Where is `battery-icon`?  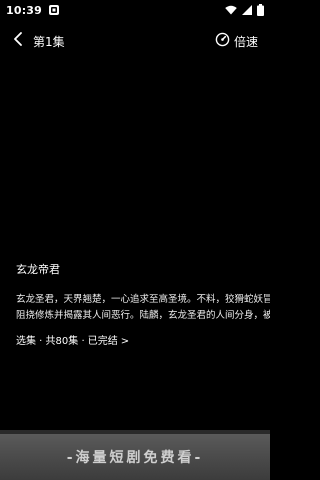 battery-icon is located at coordinates (260, 10).